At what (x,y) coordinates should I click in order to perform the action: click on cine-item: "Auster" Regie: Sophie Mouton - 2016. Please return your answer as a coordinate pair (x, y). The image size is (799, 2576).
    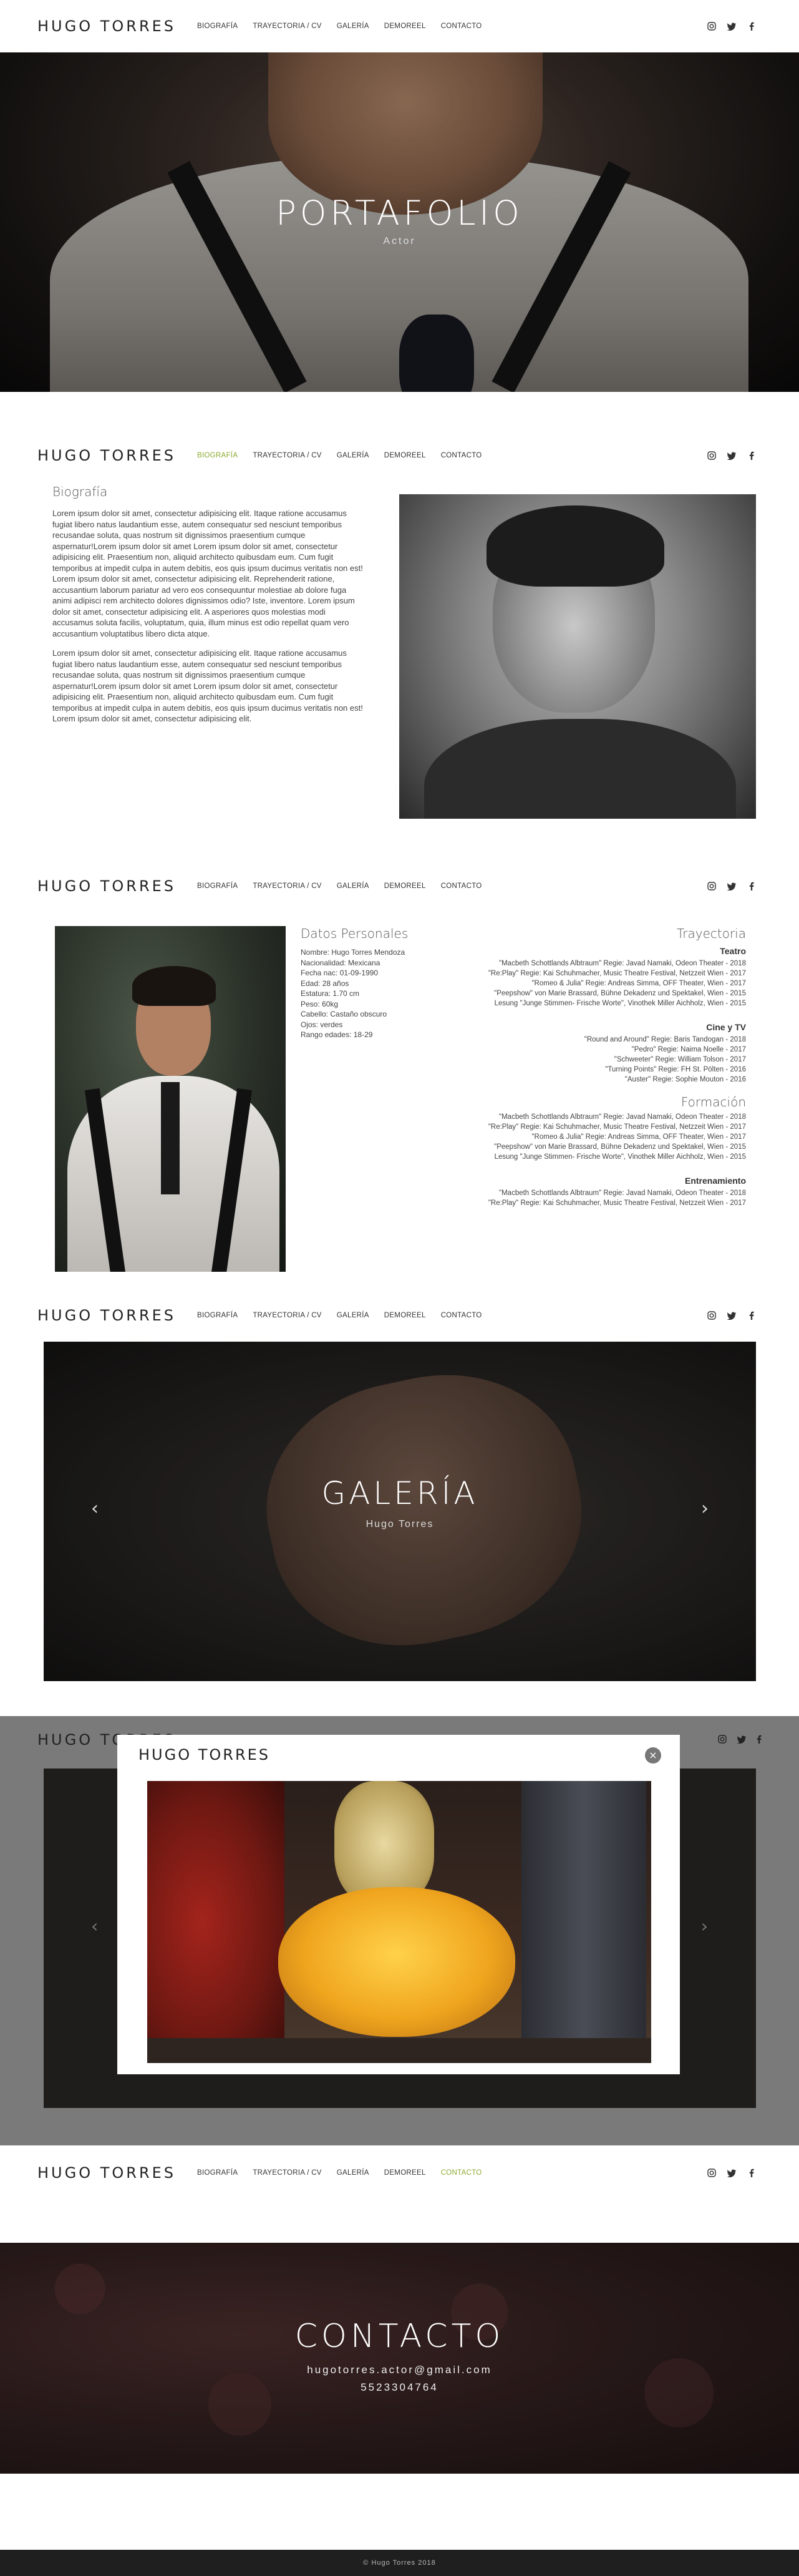
    Looking at the image, I should click on (685, 1079).